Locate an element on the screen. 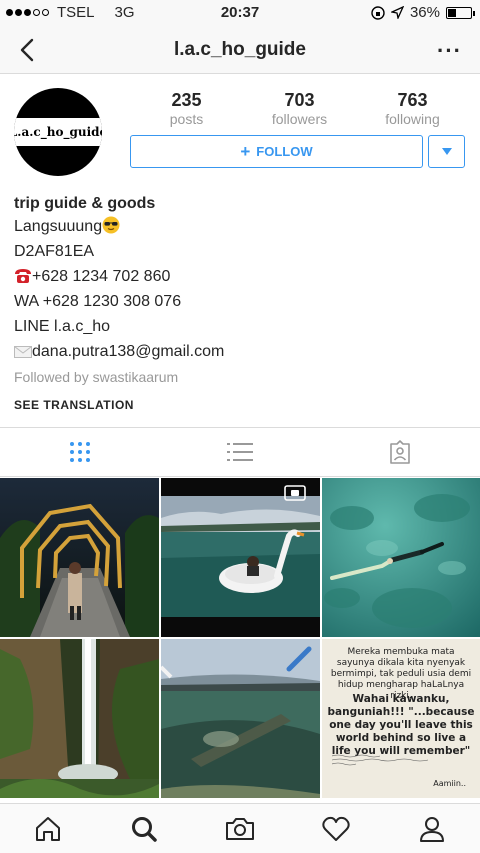 Image resolution: width=480 pixels, height=853 pixels. bio-line: Langsuuung is located at coordinates (239, 226).